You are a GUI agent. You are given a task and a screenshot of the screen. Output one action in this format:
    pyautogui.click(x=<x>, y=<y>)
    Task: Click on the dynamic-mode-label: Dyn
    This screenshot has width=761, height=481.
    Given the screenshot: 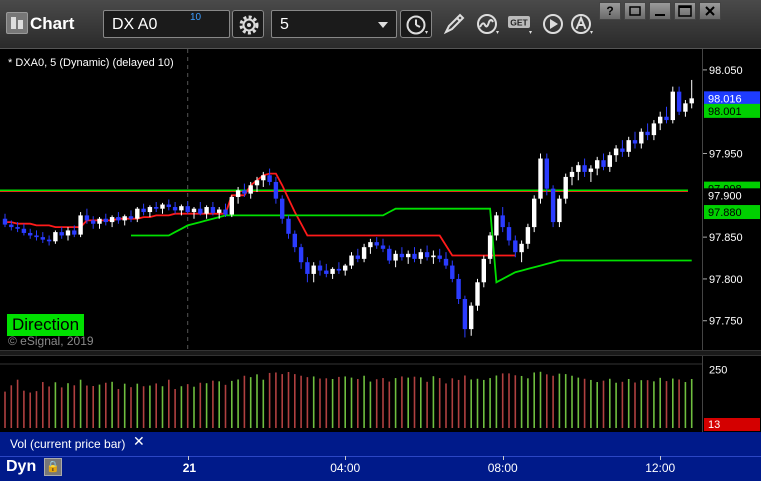 What is the action you would take?
    pyautogui.click(x=21, y=467)
    